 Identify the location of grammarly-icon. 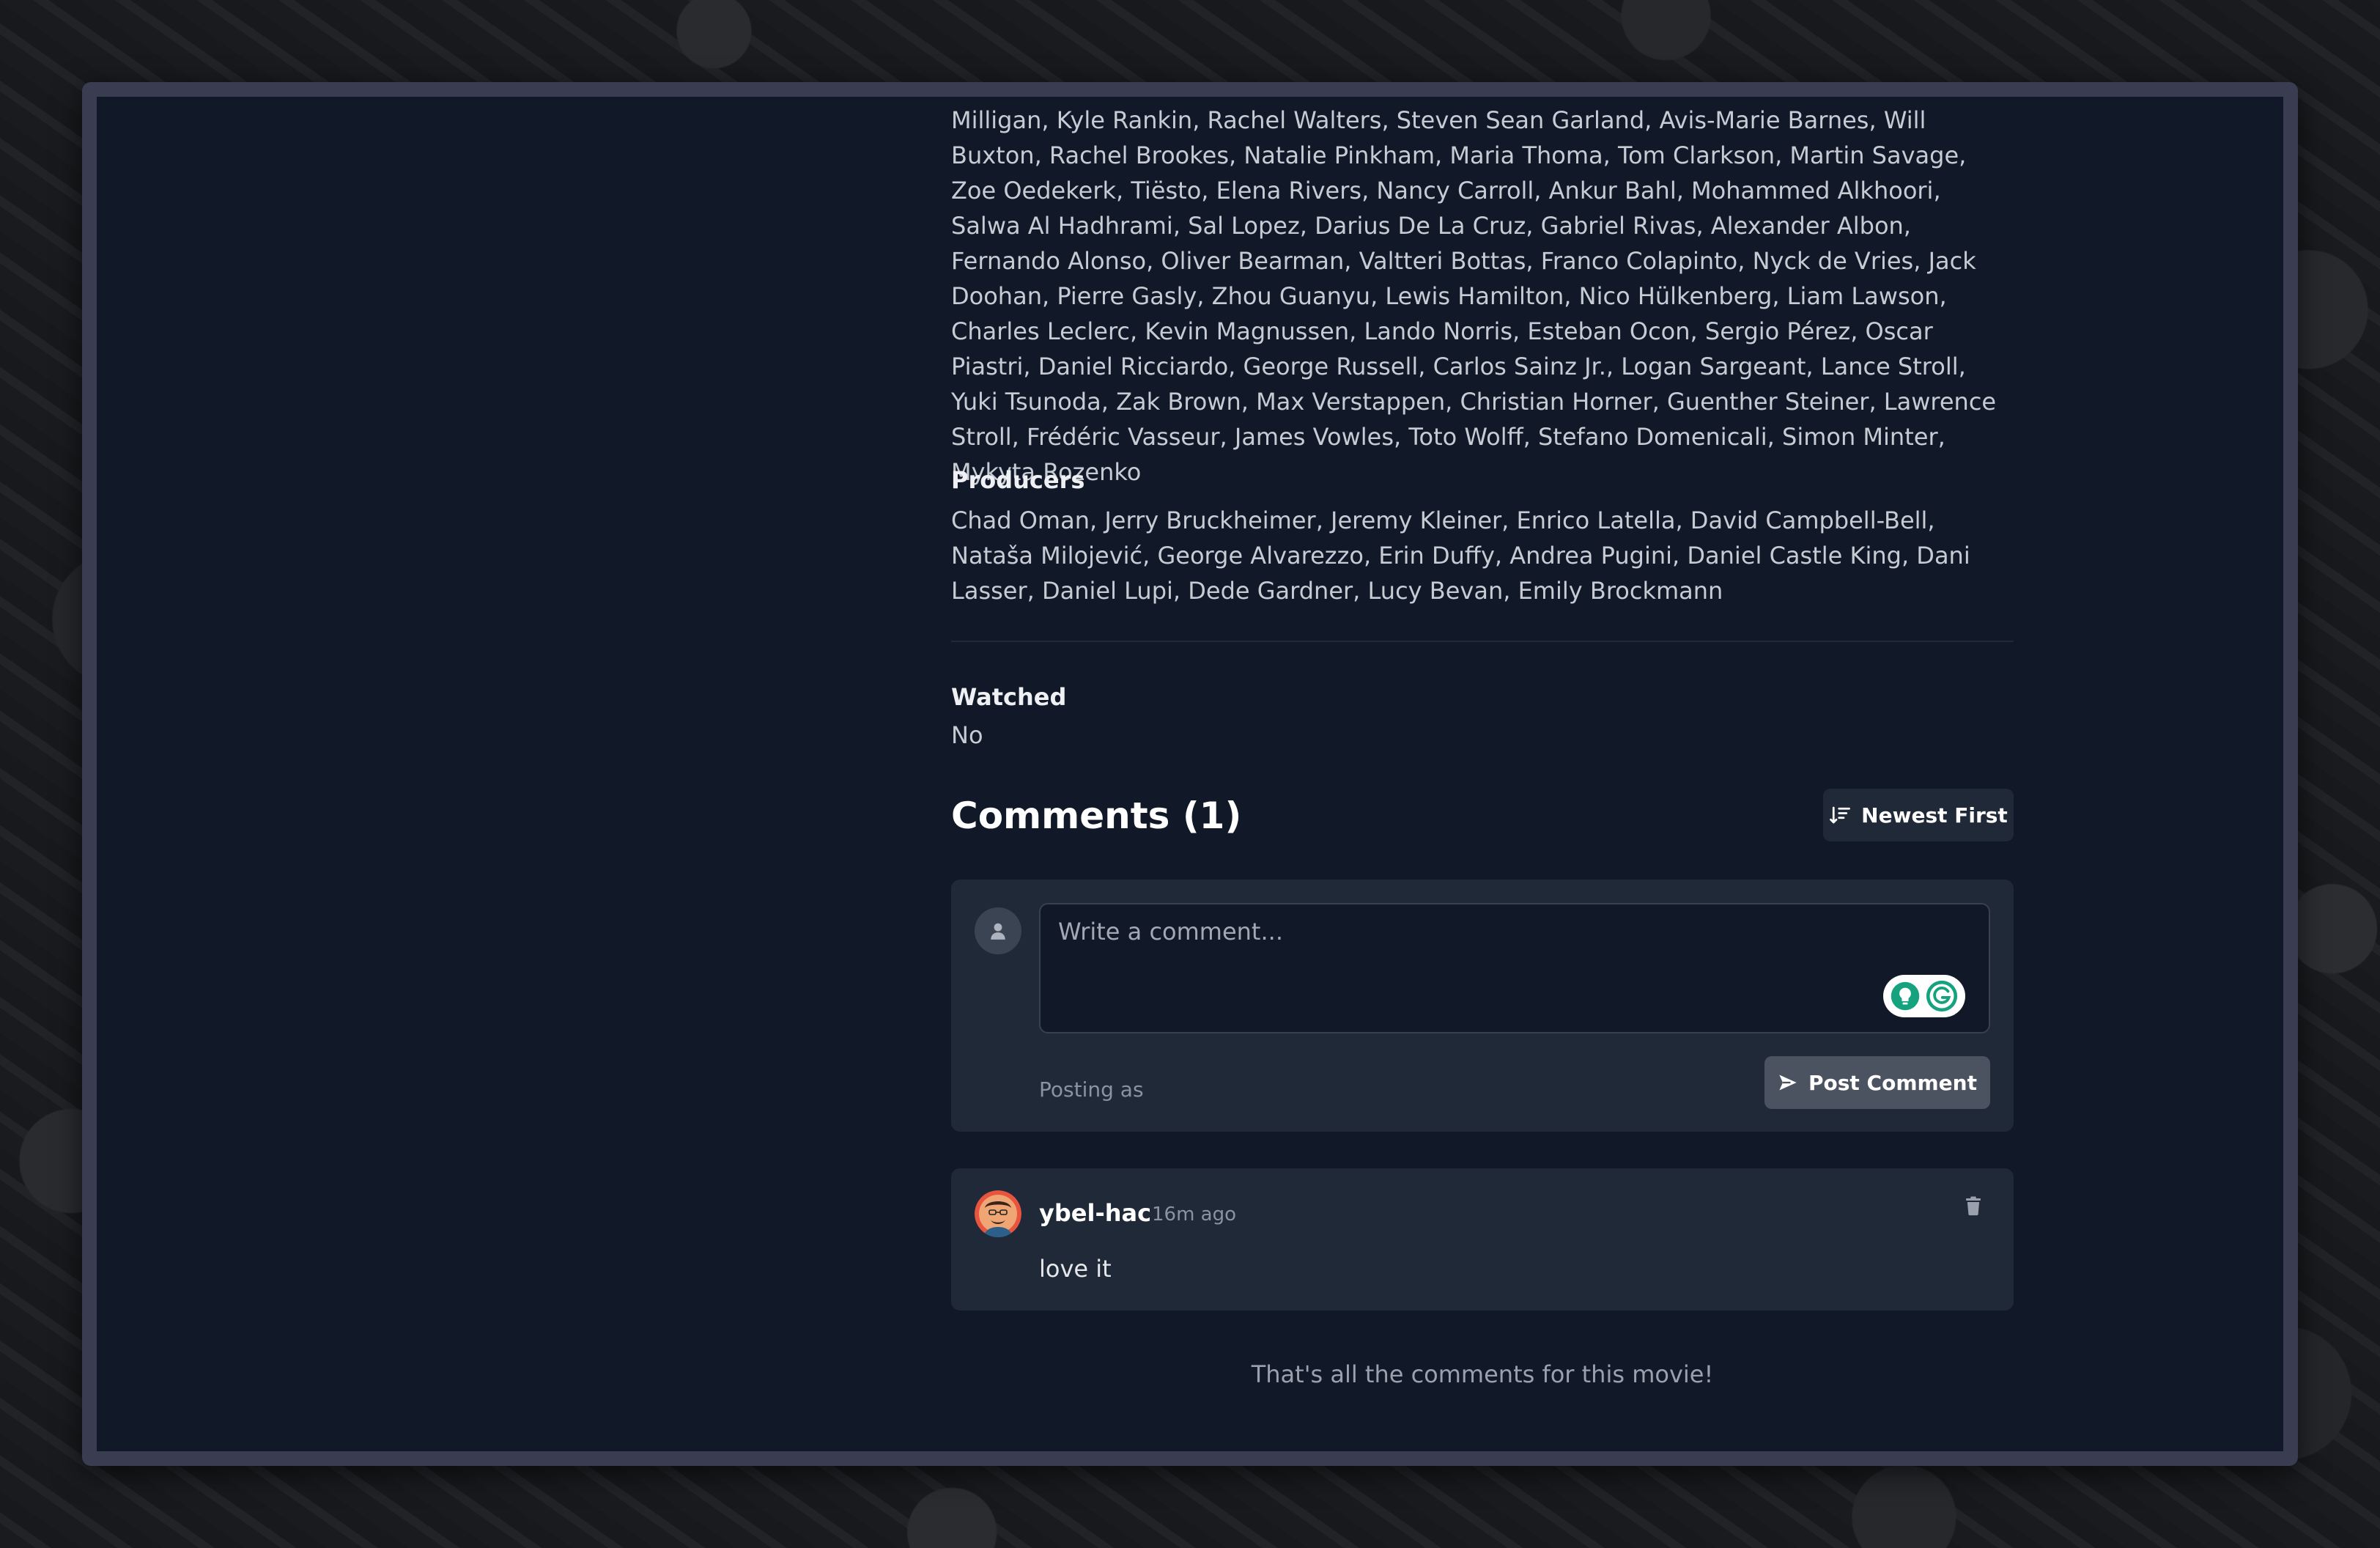
(1942, 996).